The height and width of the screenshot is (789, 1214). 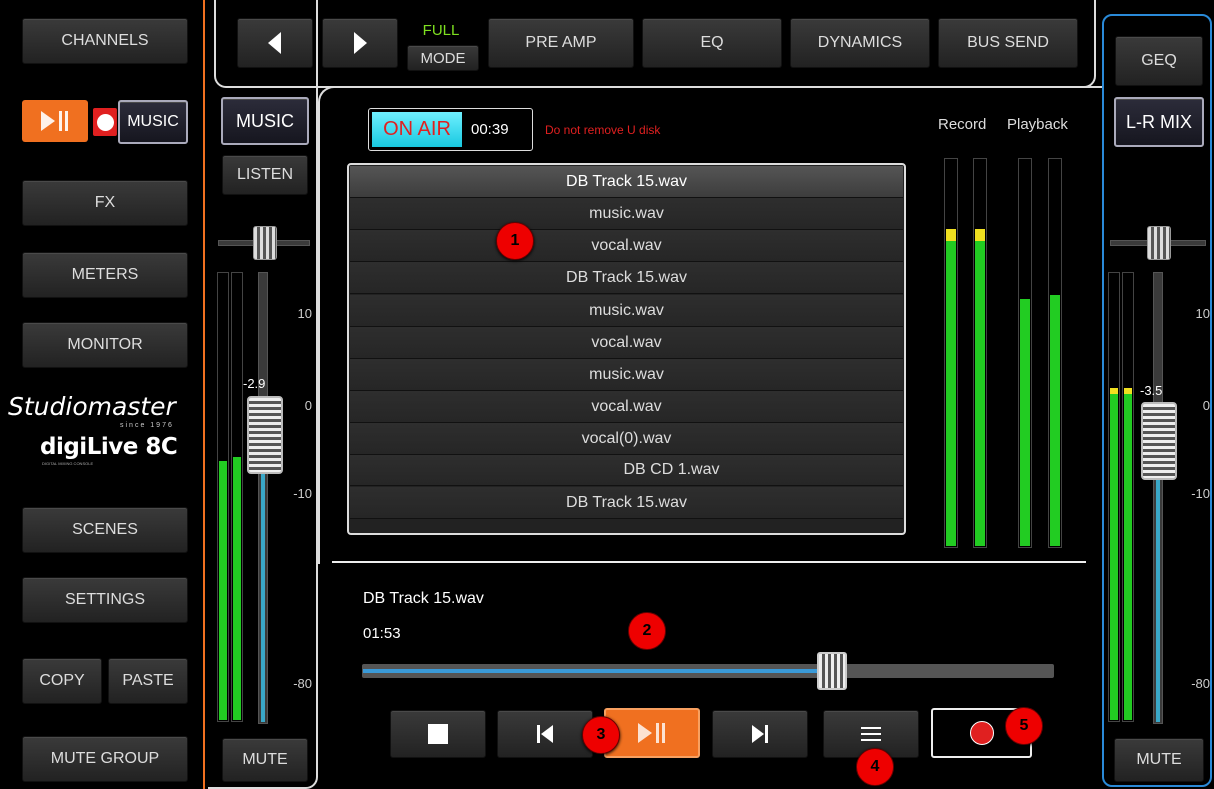 What do you see at coordinates (105, 275) in the screenshot?
I see `meters-button: METERS` at bounding box center [105, 275].